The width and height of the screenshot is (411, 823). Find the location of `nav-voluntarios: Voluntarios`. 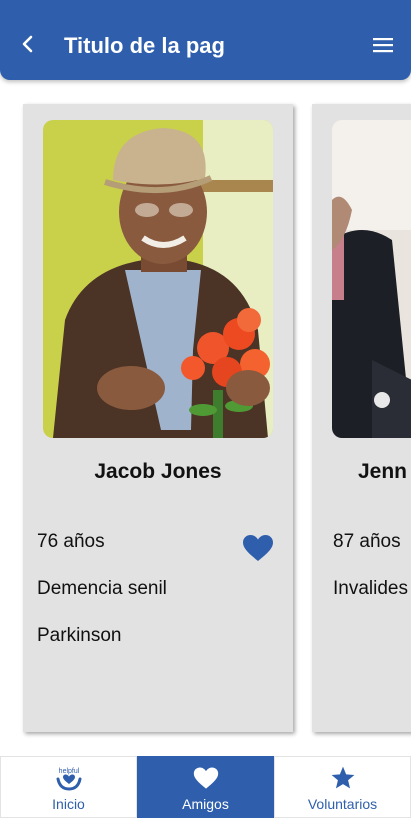

nav-voluntarios: Voluntarios is located at coordinates (342, 787).